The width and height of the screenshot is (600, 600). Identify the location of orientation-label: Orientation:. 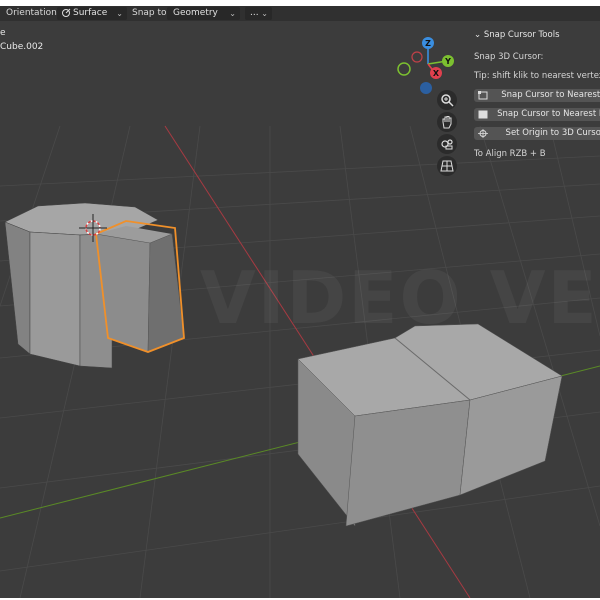
(33, 13).